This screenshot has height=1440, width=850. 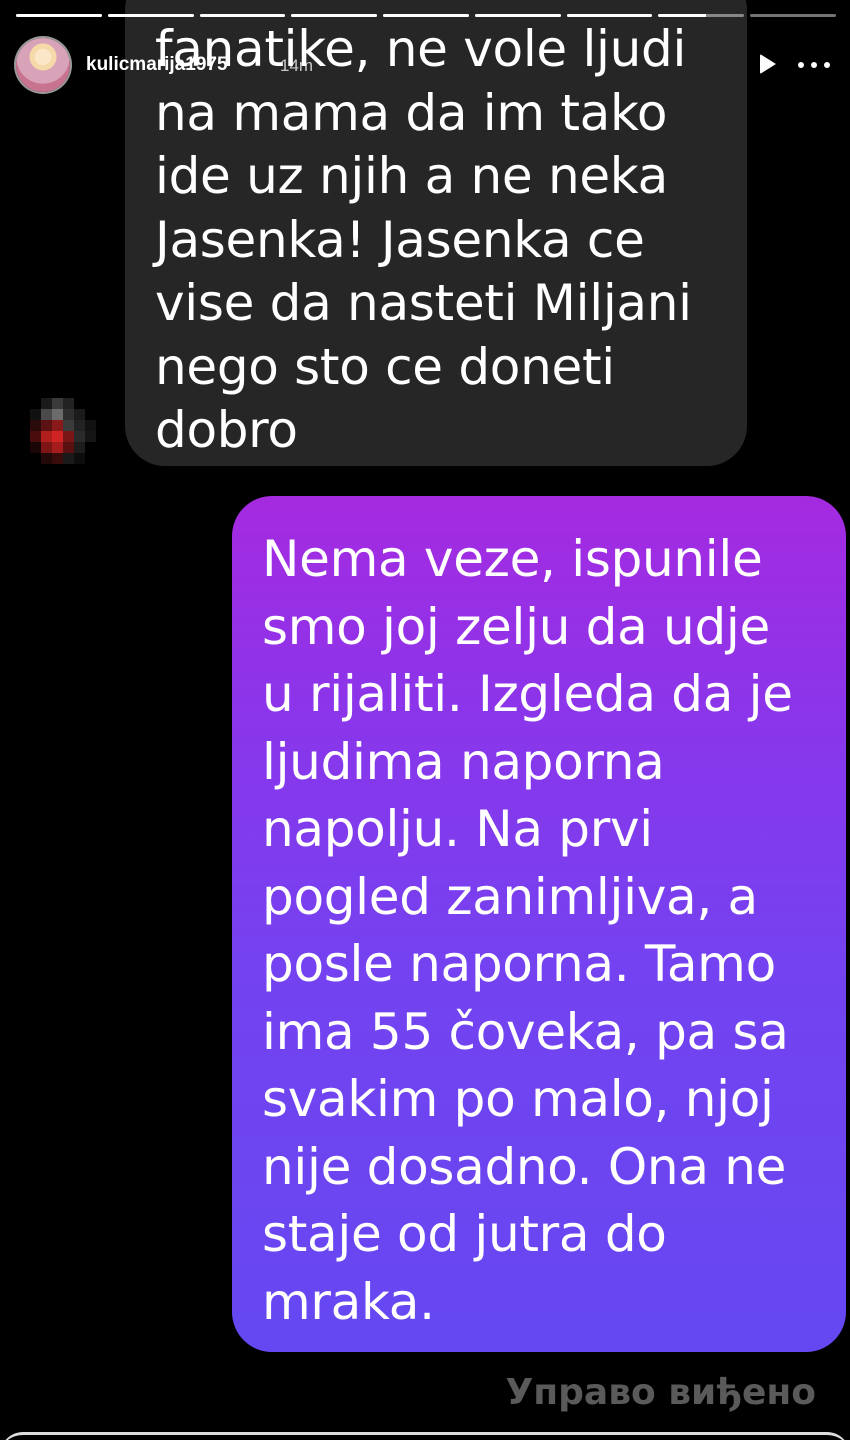 What do you see at coordinates (660, 1392) in the screenshot?
I see `seen-status: Управо виђено` at bounding box center [660, 1392].